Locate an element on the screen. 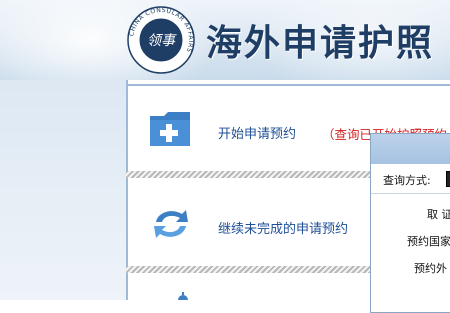  pickup-label: 取 证 is located at coordinates (438, 214).